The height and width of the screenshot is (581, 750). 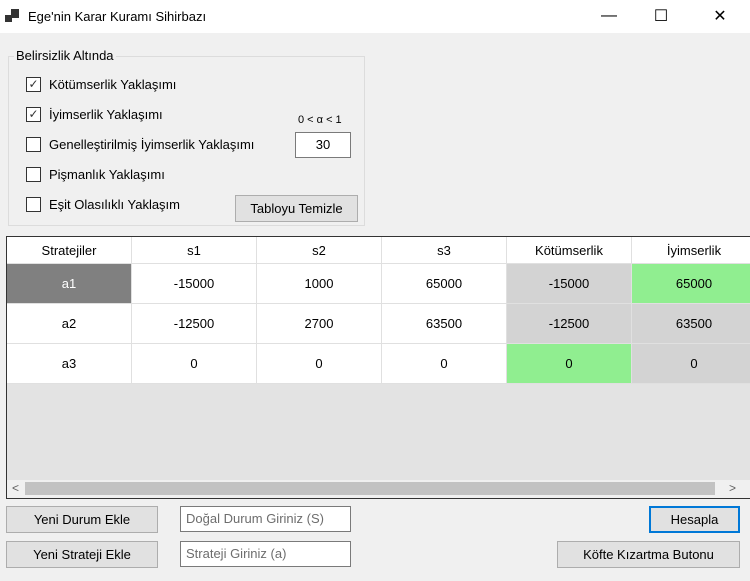 What do you see at coordinates (720, 16) in the screenshot?
I see `close-button: ✕` at bounding box center [720, 16].